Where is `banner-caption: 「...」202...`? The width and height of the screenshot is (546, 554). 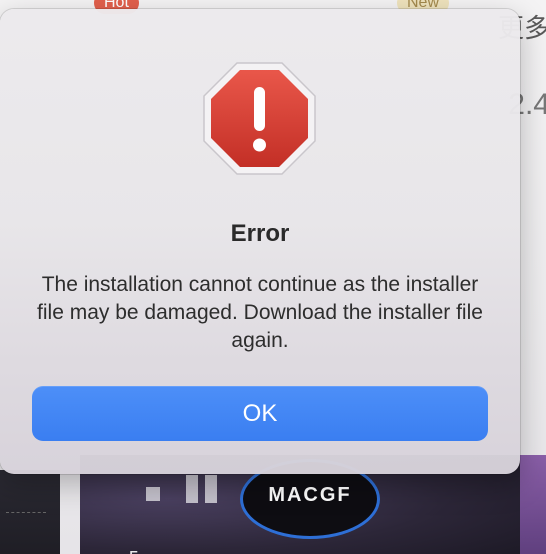 banner-caption: 「...」202... is located at coordinates (196, 549).